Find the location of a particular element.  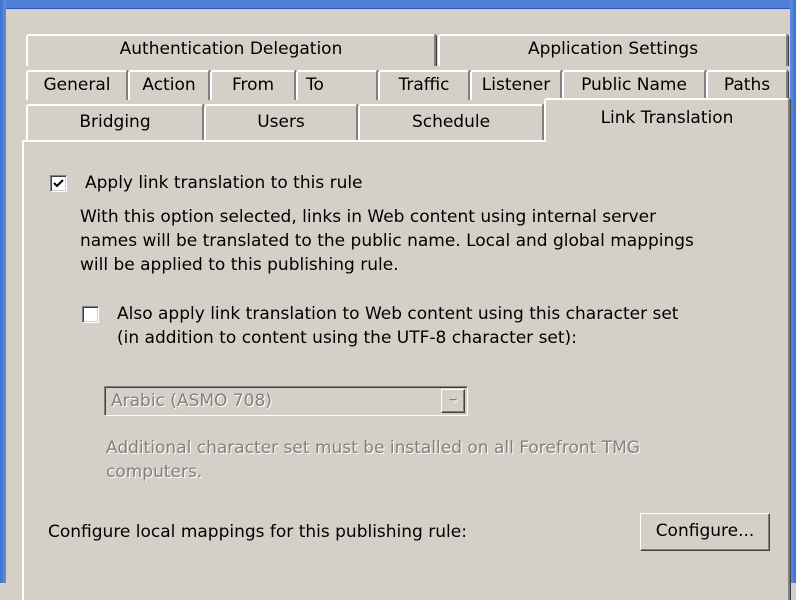

window-left-border is located at coordinates (3, 291).